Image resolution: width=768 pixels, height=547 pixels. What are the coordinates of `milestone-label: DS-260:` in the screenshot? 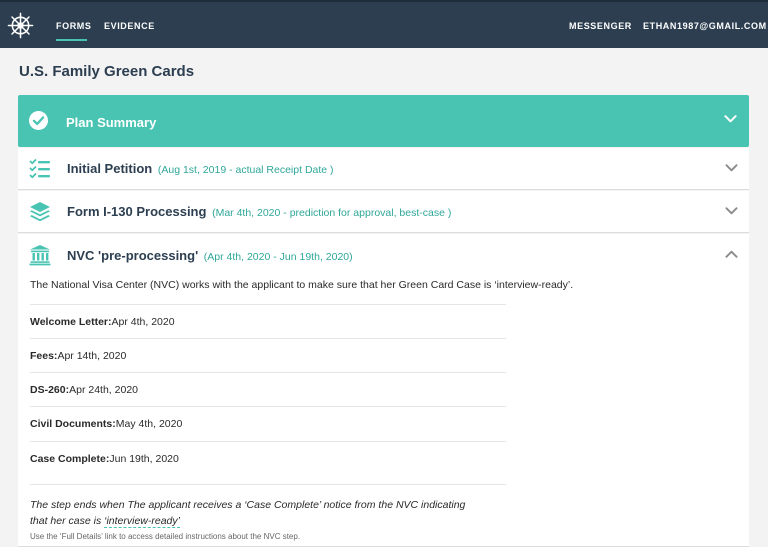 It's located at (50, 390).